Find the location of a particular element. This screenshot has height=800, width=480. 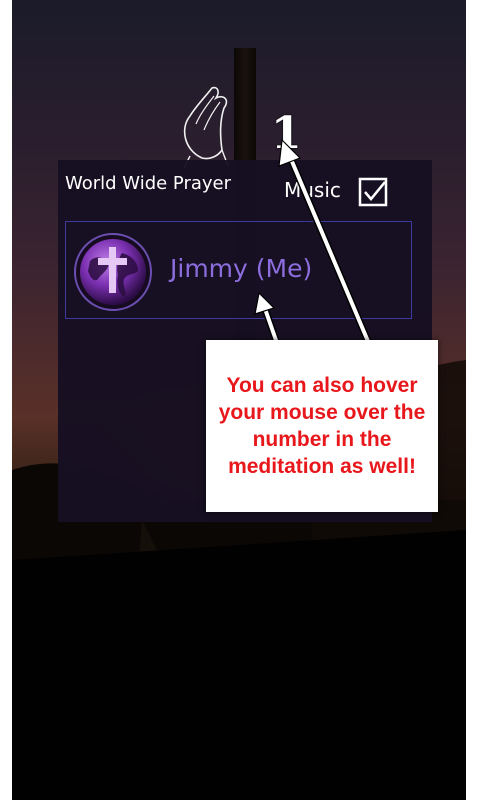

page-edge is located at coordinates (473, 400).